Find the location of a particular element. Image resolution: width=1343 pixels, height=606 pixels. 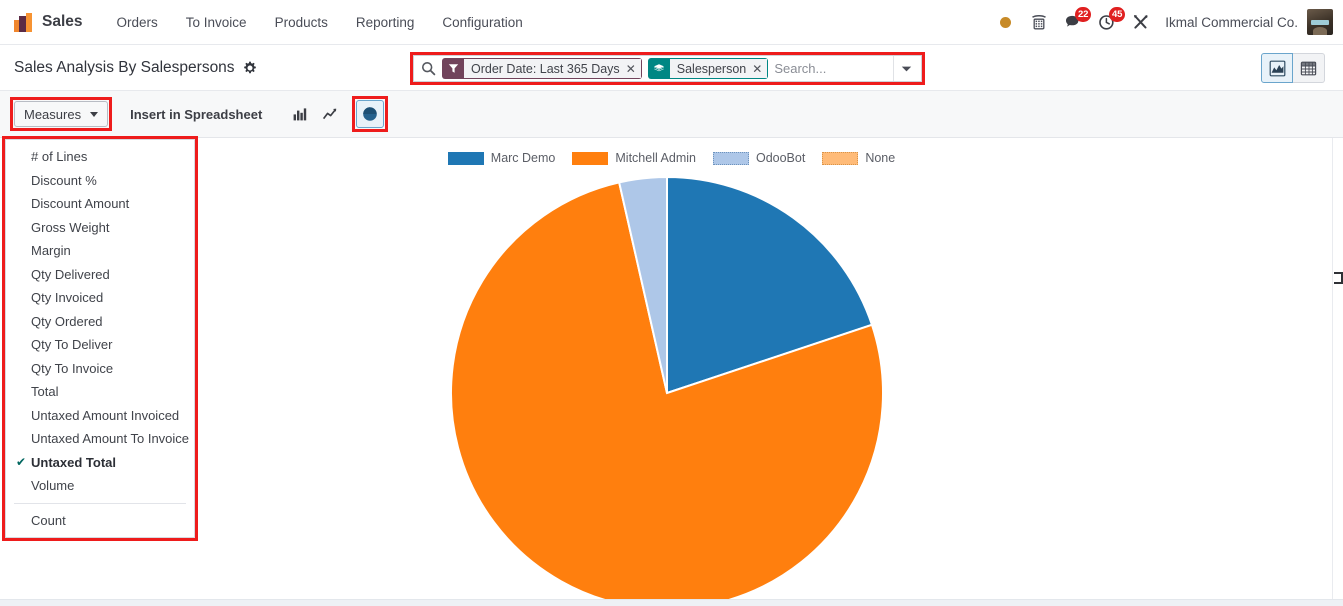

page-title: Sales Analysis By Salespersons is located at coordinates (124, 67).